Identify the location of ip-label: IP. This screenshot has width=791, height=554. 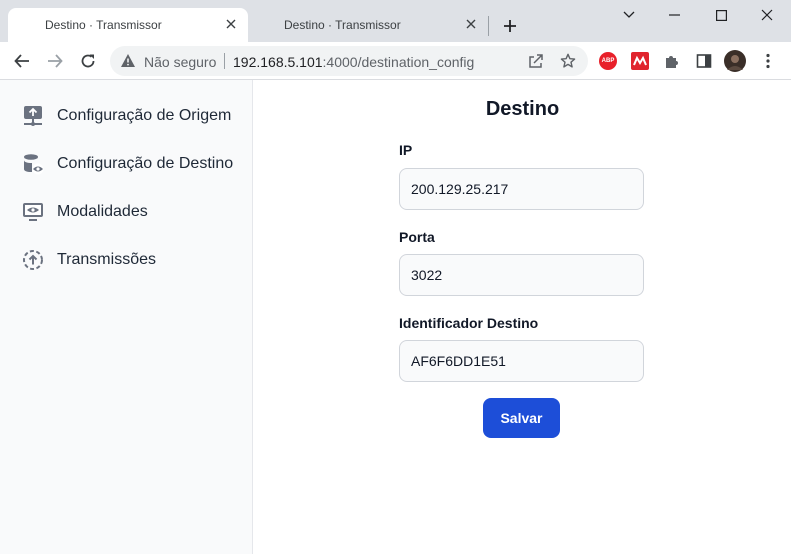
(406, 150).